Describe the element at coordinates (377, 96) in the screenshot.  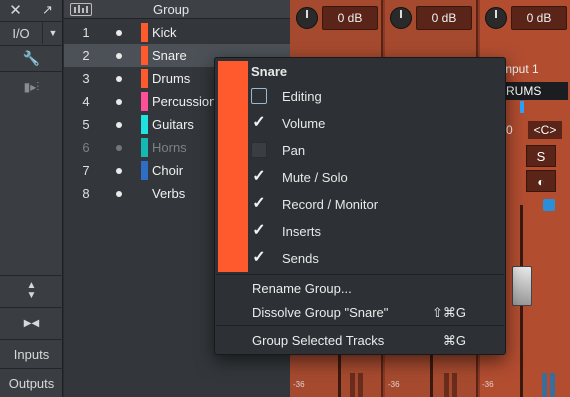
I see `menu-checkbox-item: Editing` at that location.